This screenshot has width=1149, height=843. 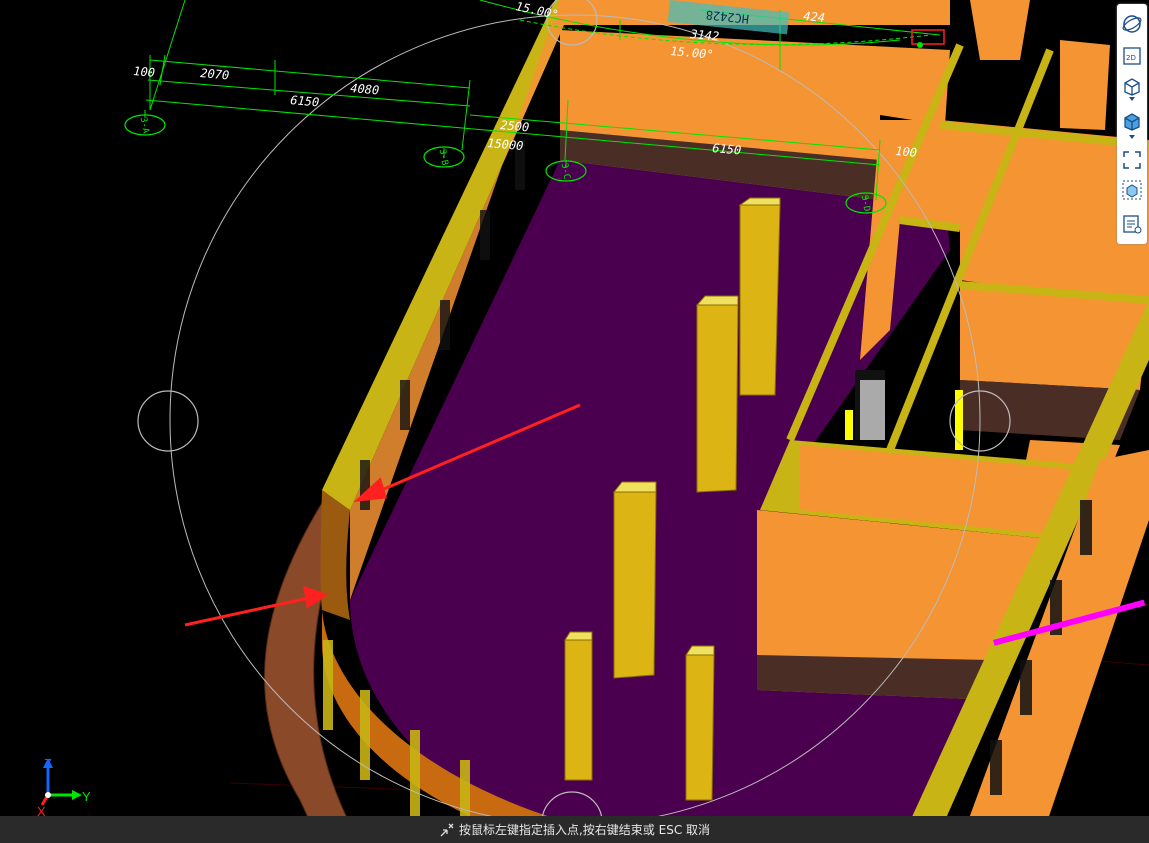 I want to click on 2d-label: 2D, so click(x=1131, y=58).